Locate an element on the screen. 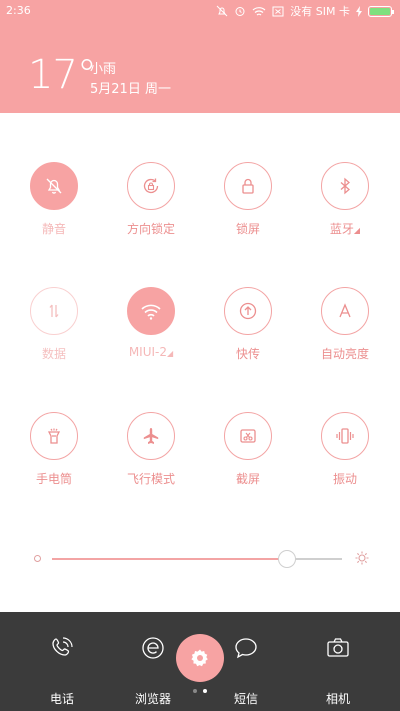 The image size is (400, 711). toggle-label: 飞行模式 is located at coordinates (150, 479).